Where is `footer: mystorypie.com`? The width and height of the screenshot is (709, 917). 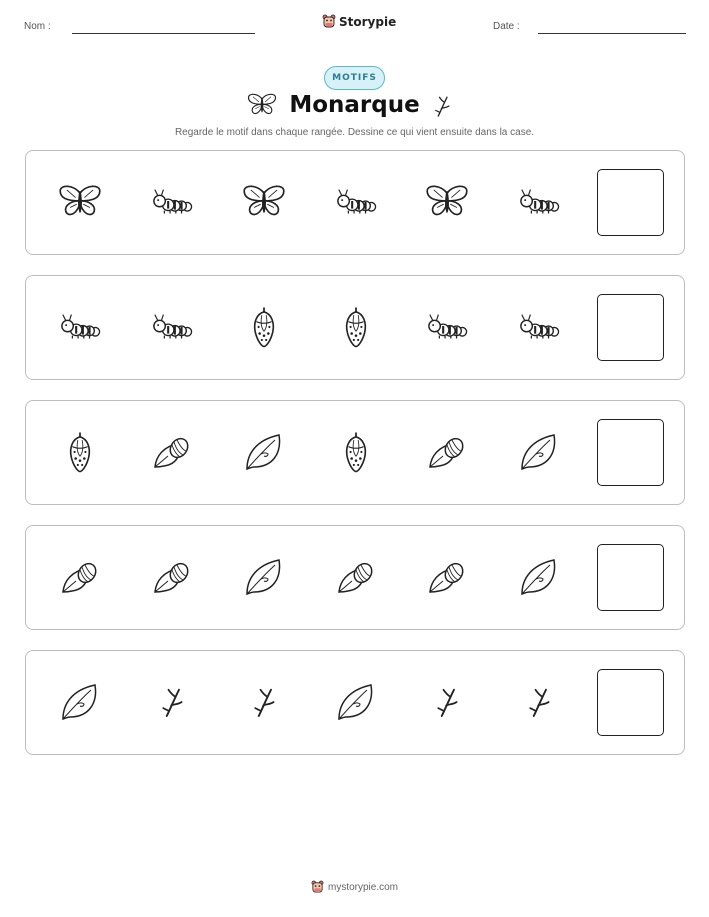
footer: mystorypie.com is located at coordinates (354, 887).